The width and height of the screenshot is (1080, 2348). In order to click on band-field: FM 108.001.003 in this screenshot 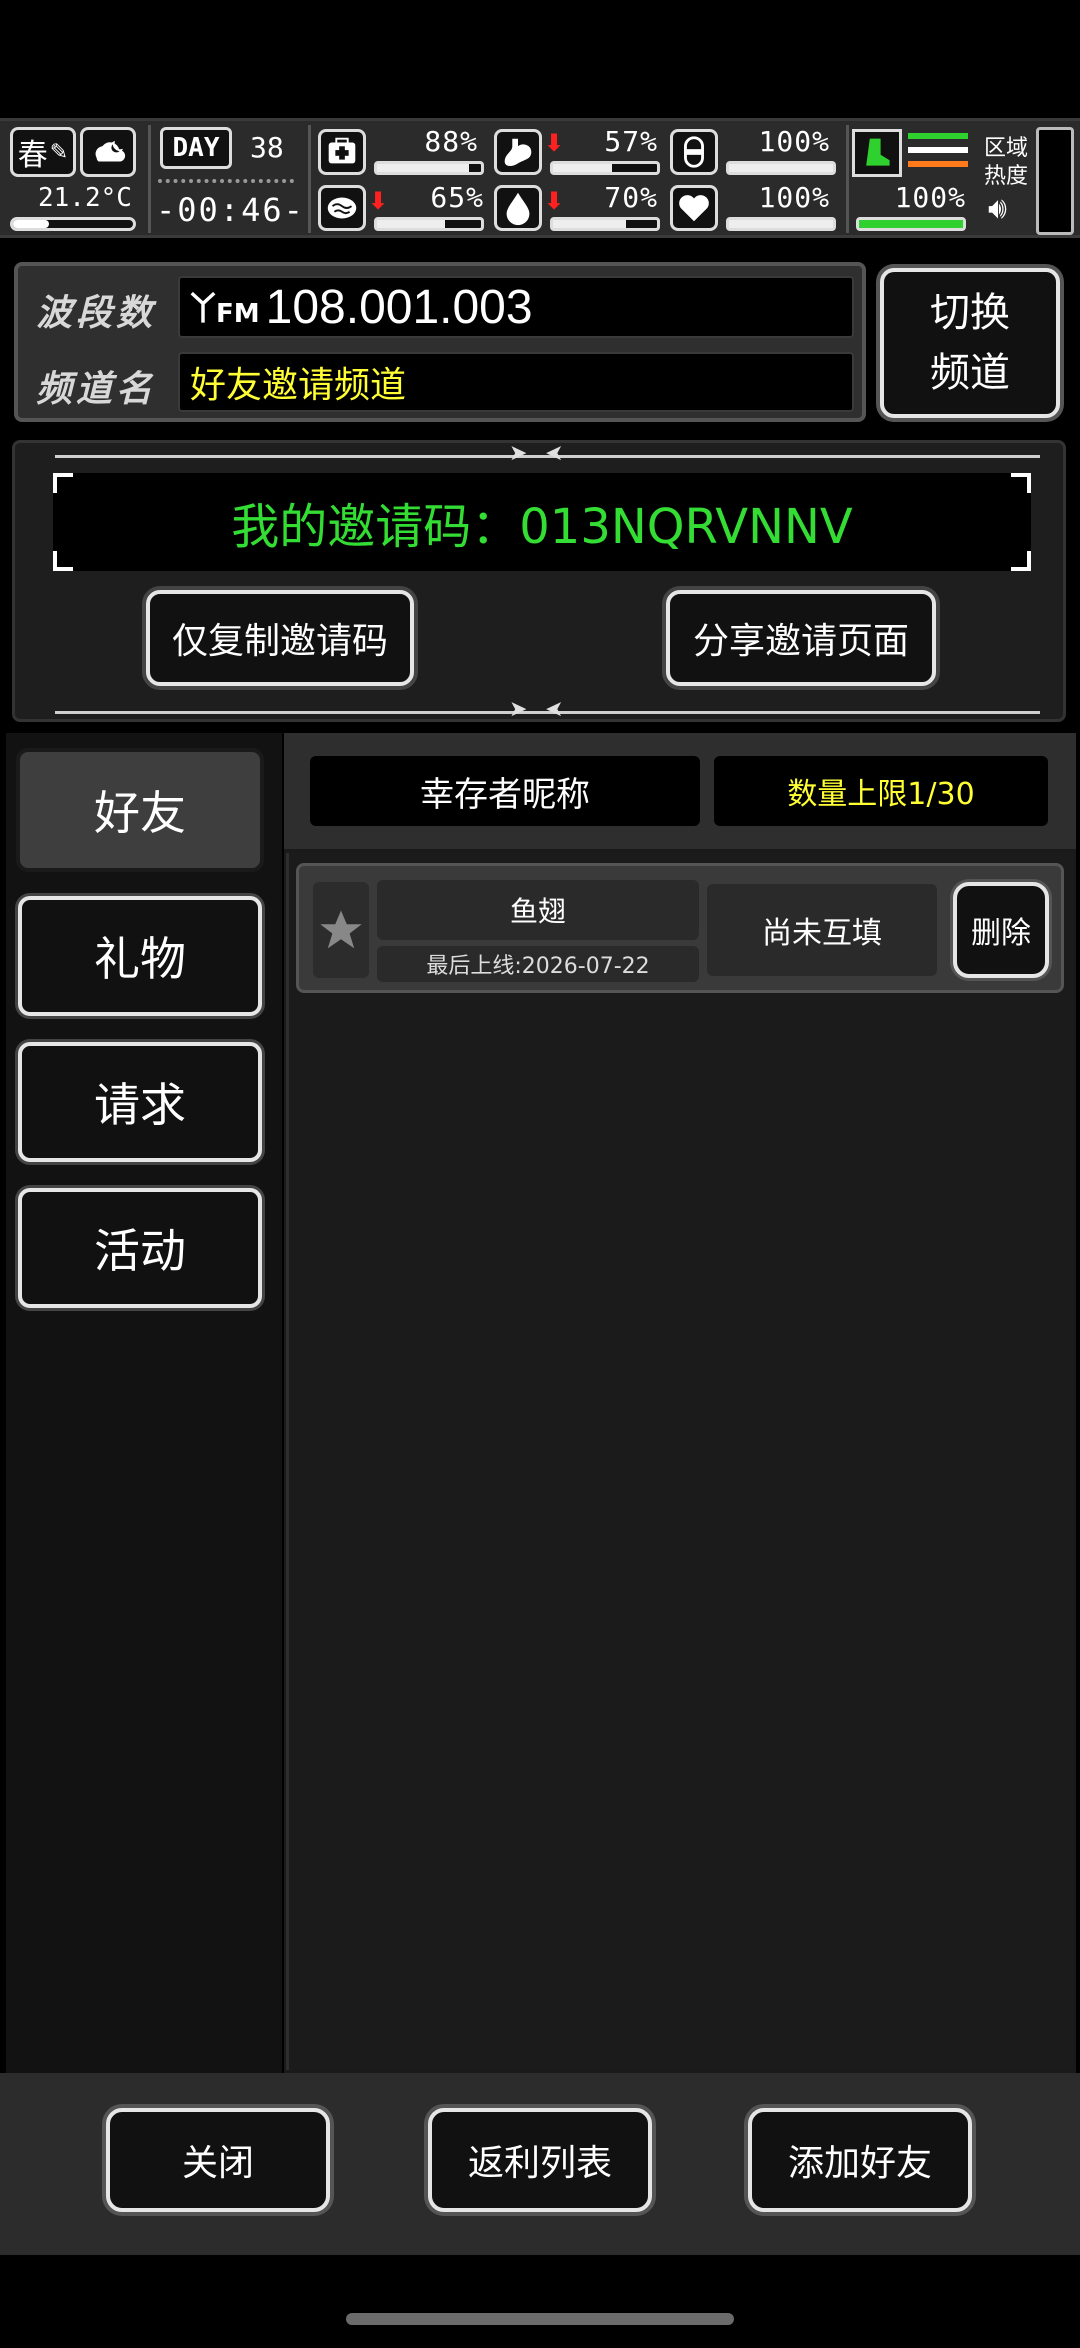, I will do `click(516, 307)`.